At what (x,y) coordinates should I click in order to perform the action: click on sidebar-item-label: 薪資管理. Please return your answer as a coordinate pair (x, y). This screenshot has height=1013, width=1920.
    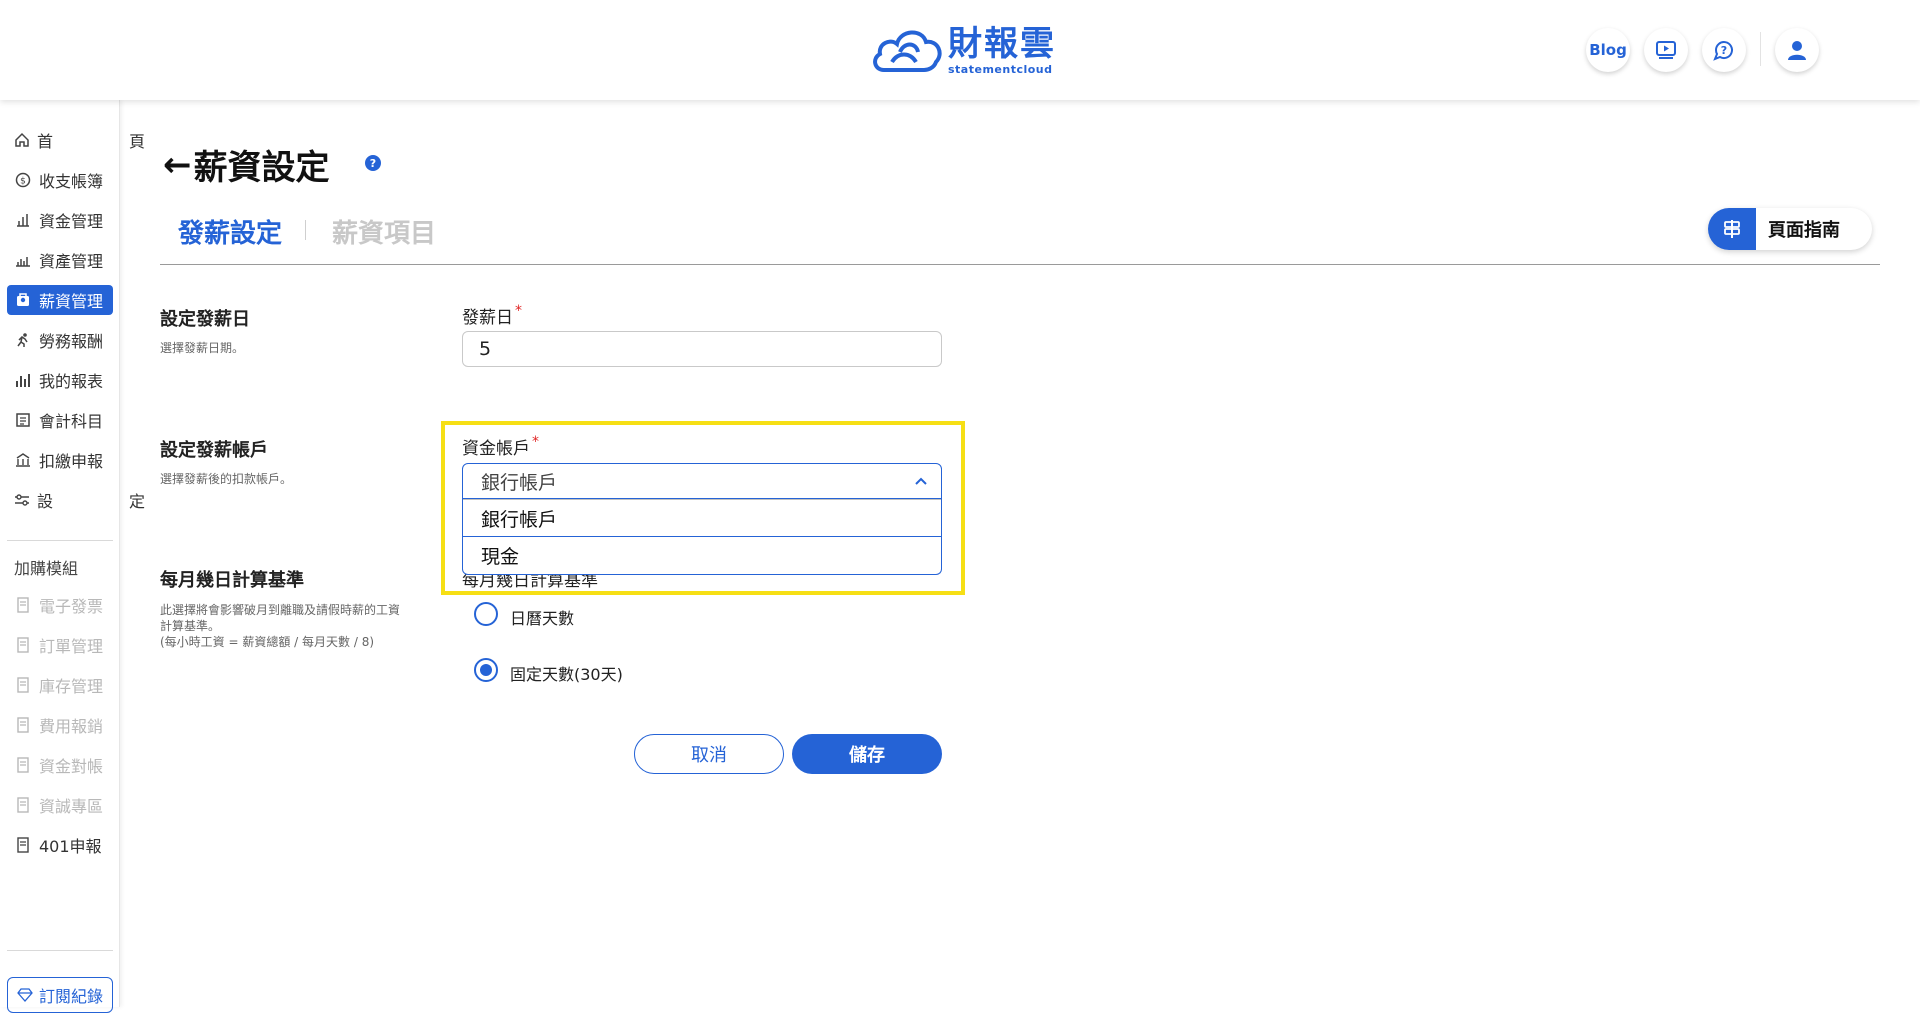
    Looking at the image, I should click on (71, 301).